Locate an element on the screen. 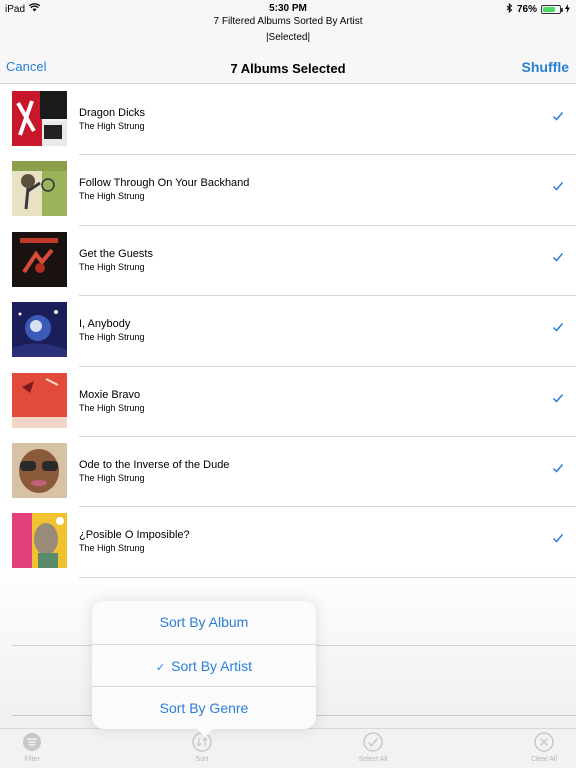 The image size is (576, 768). tab-label: Clear All is located at coordinates (544, 759).